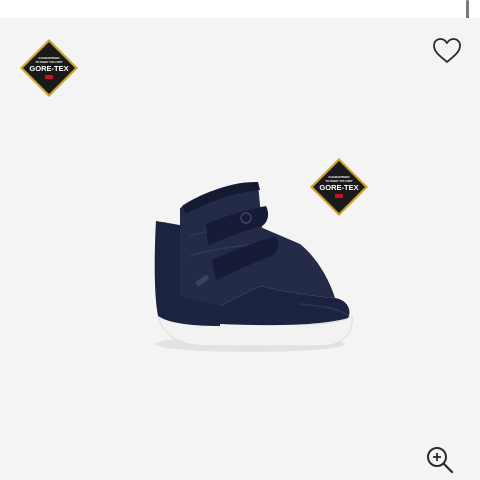 This screenshot has height=480, width=480. I want to click on heart-outline-icon, so click(447, 51).